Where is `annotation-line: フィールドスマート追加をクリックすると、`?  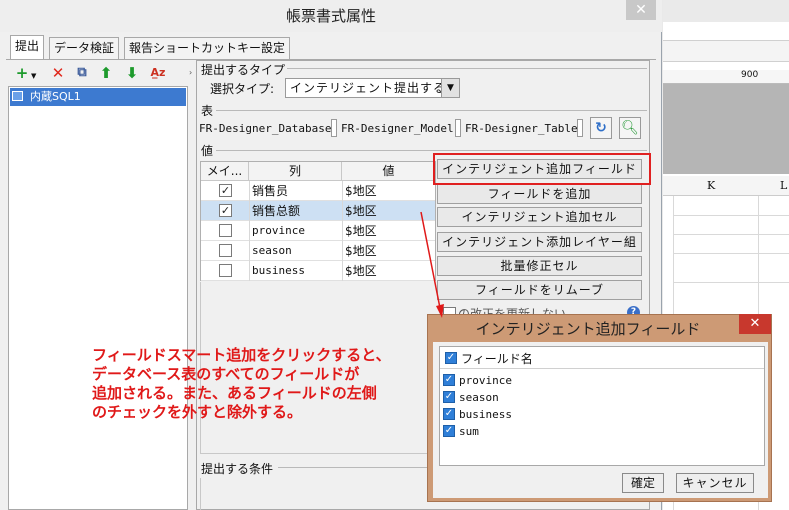
annotation-line: フィールドスマート追加をクリックすると、 is located at coordinates (241, 355).